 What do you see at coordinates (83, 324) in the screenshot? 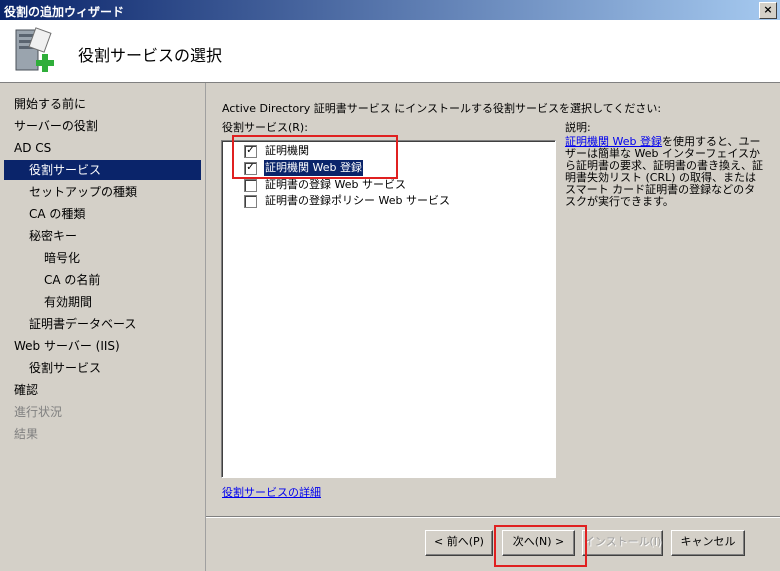
I see `nav-step: 証明書データベース` at bounding box center [83, 324].